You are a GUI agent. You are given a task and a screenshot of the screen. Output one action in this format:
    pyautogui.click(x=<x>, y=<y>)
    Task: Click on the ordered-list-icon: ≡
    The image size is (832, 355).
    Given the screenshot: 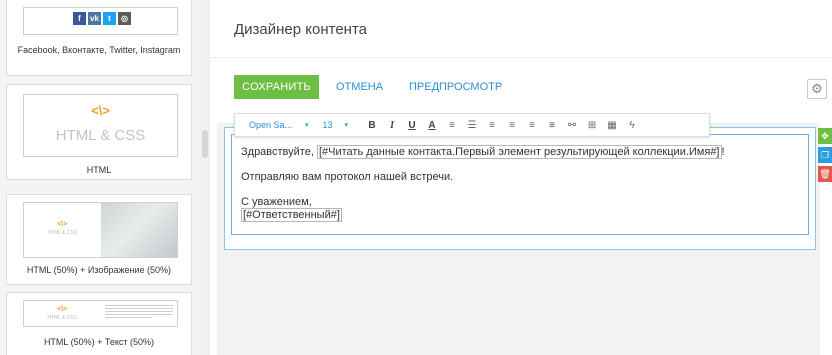 What is the action you would take?
    pyautogui.click(x=452, y=125)
    